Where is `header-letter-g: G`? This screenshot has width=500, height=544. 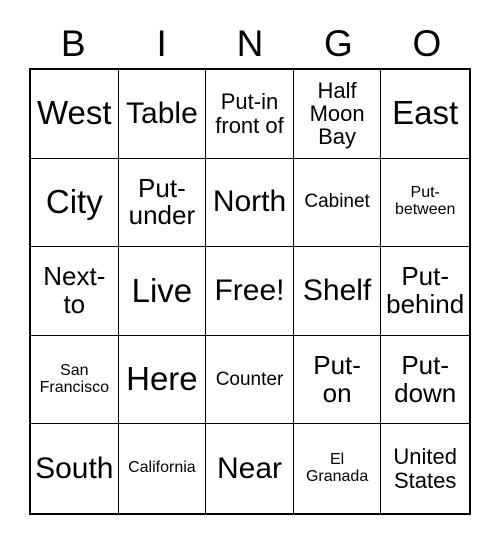
header-letter-g: G is located at coordinates (338, 43).